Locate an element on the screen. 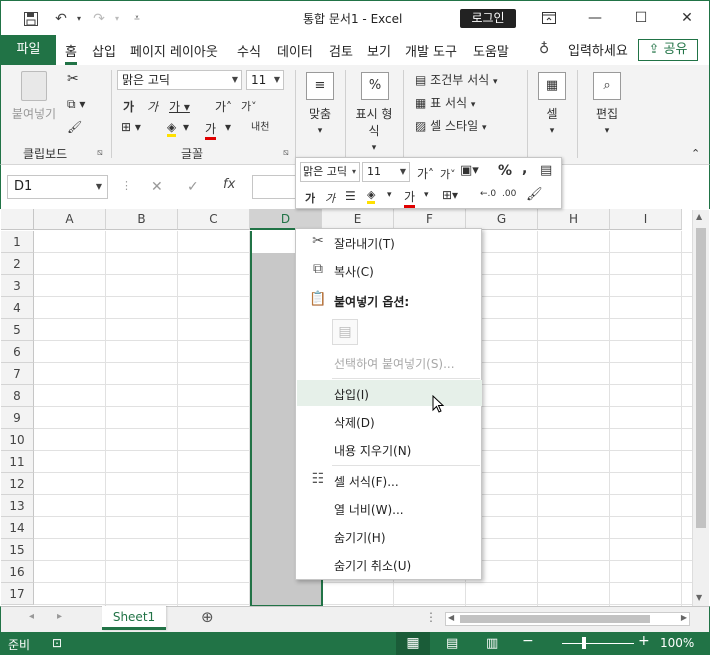 The width and height of the screenshot is (710, 655). tab-help: 도움말 is located at coordinates (491, 50).